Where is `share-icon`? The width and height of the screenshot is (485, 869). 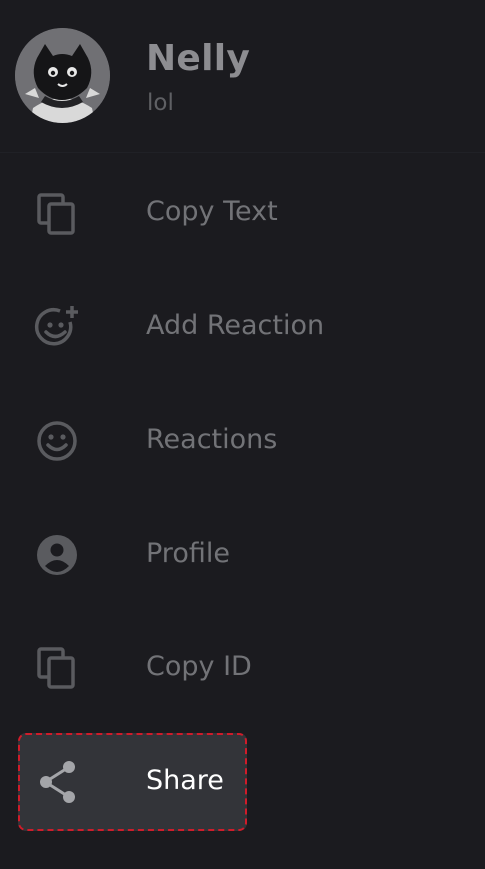
share-icon is located at coordinates (58, 782).